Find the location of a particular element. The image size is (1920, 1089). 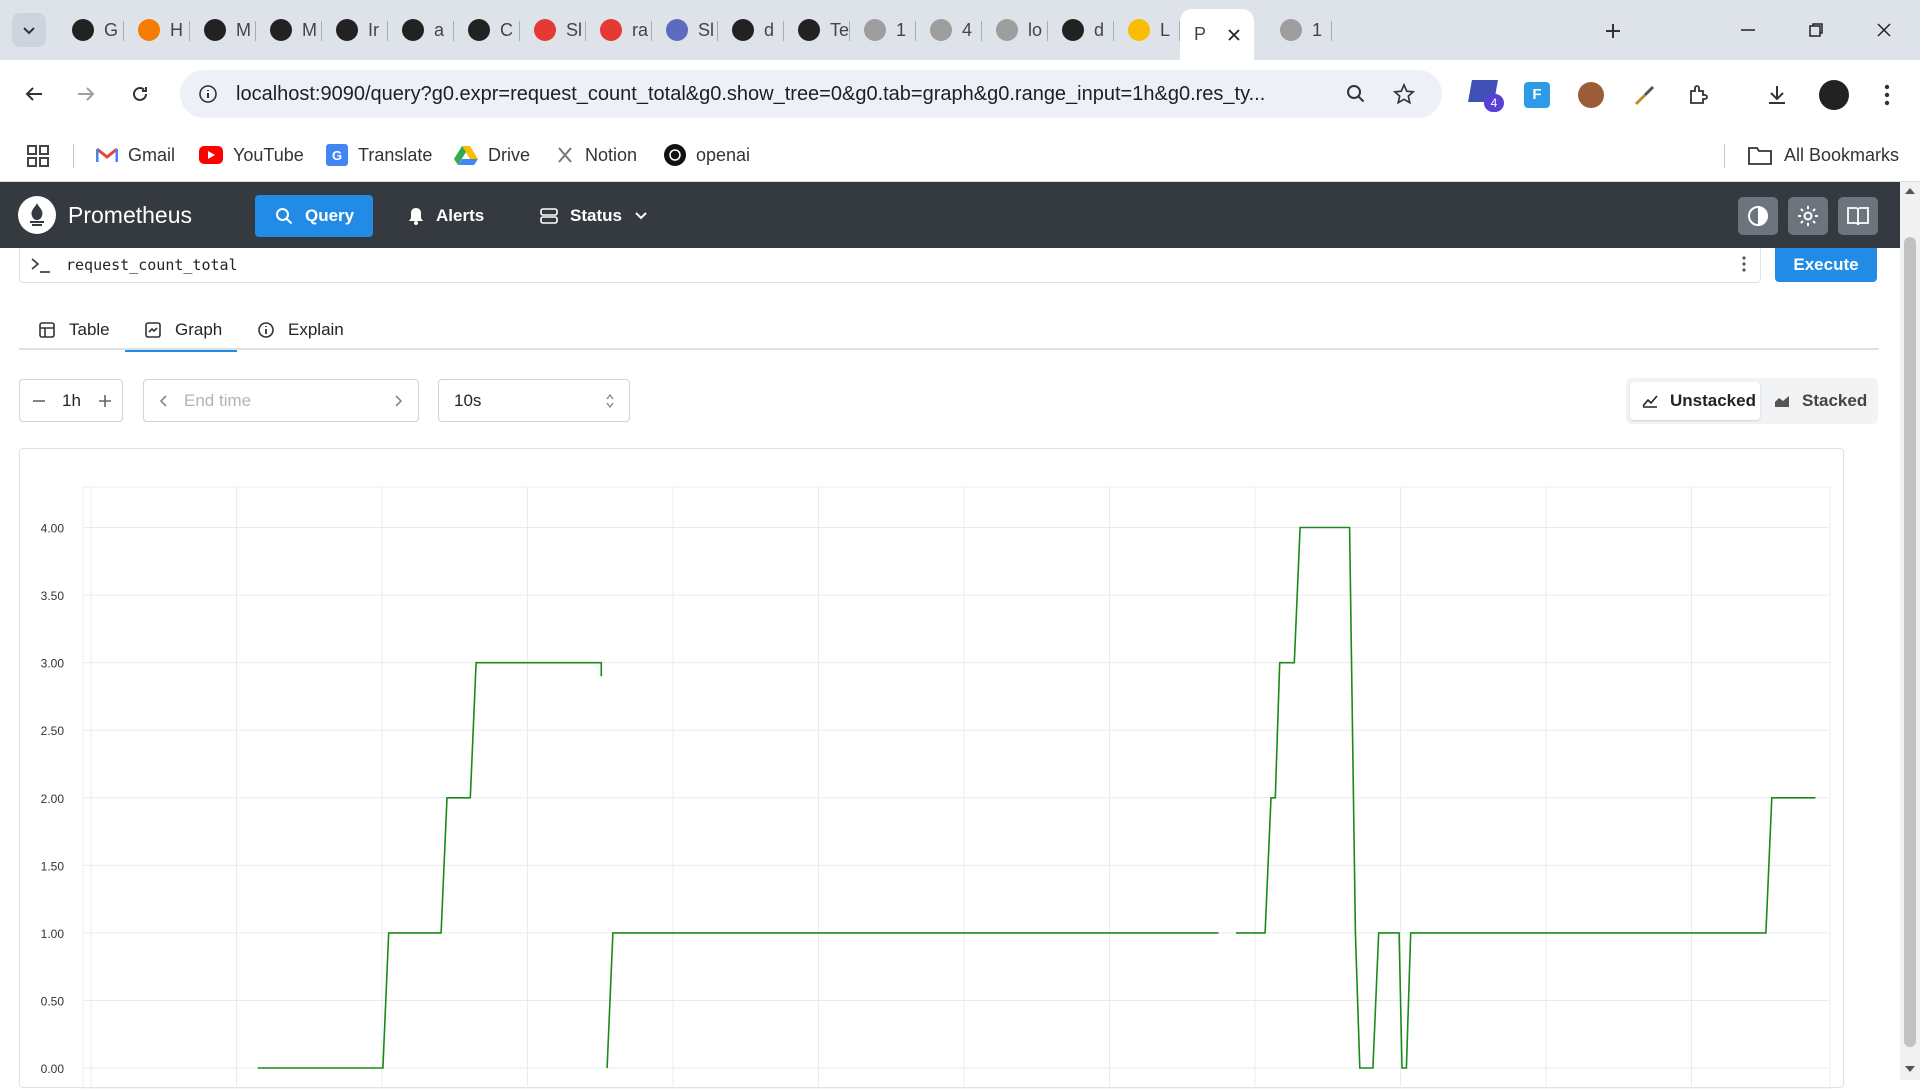

table-icon is located at coordinates (47, 330).